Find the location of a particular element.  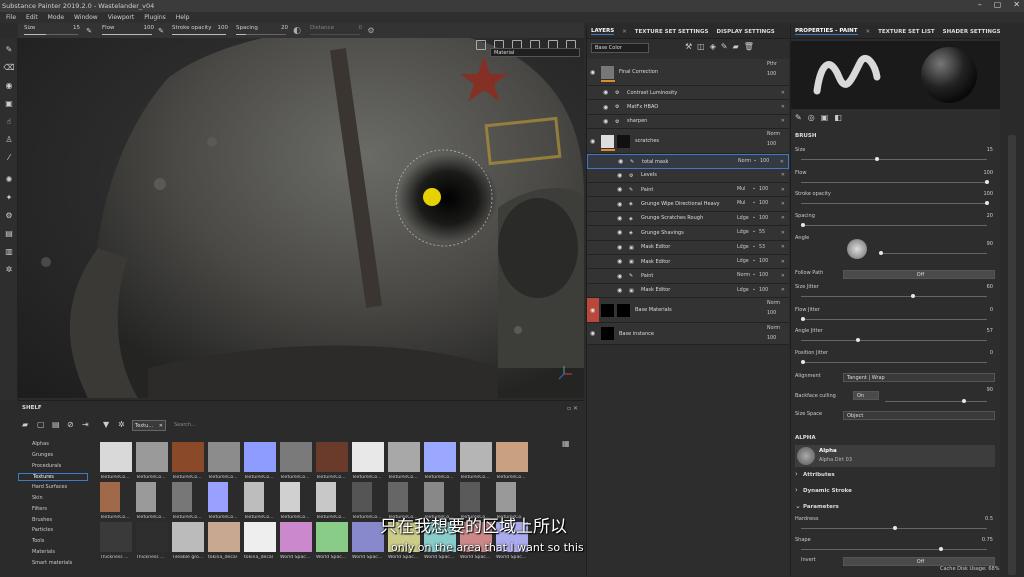

grid-view-icon: ▦ is located at coordinates (566, 443).